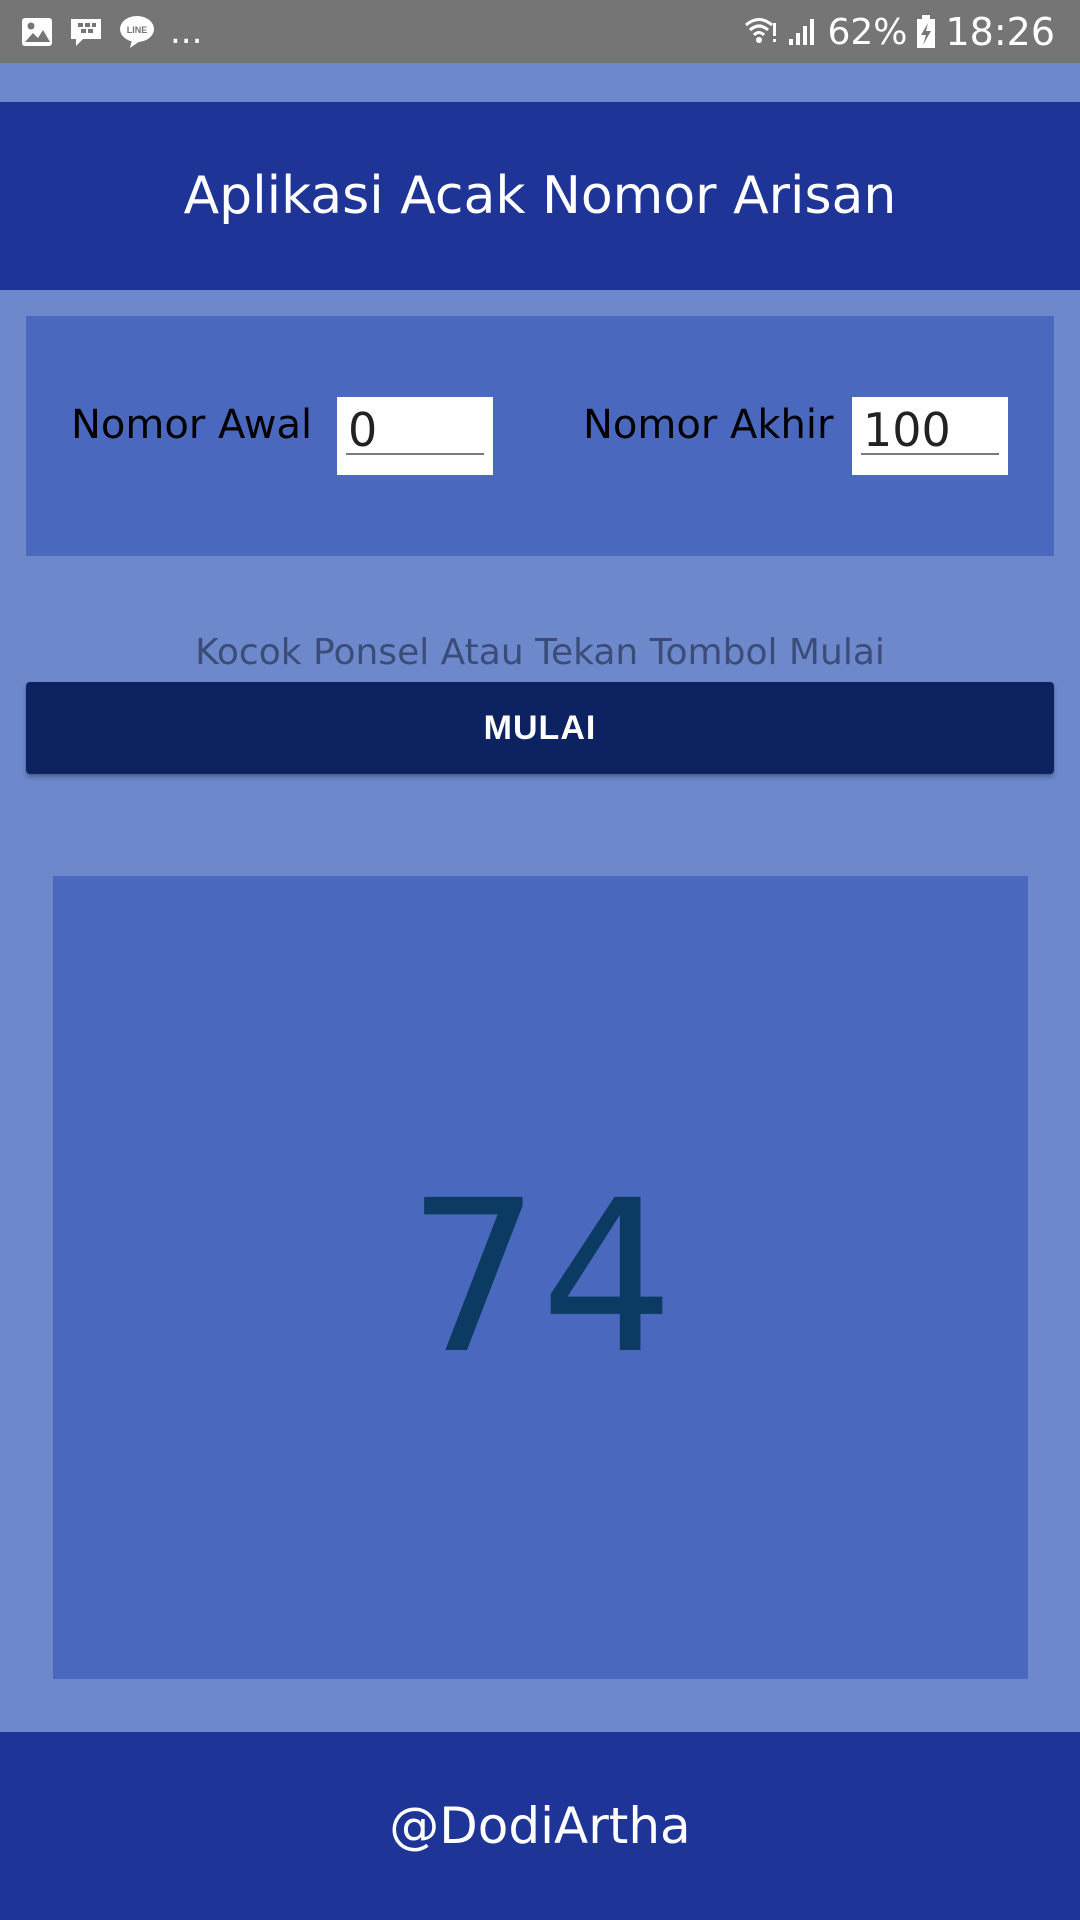 This screenshot has height=1920, width=1080. Describe the element at coordinates (540, 31) in the screenshot. I see `status-bar: LINE ... 62% 18:26` at that location.